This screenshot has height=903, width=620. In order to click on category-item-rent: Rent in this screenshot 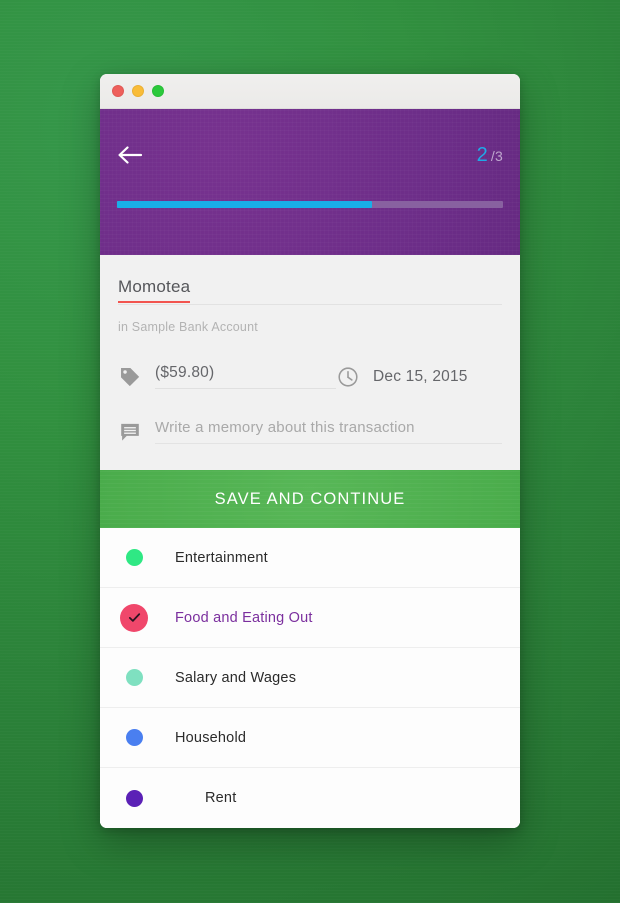, I will do `click(310, 798)`.